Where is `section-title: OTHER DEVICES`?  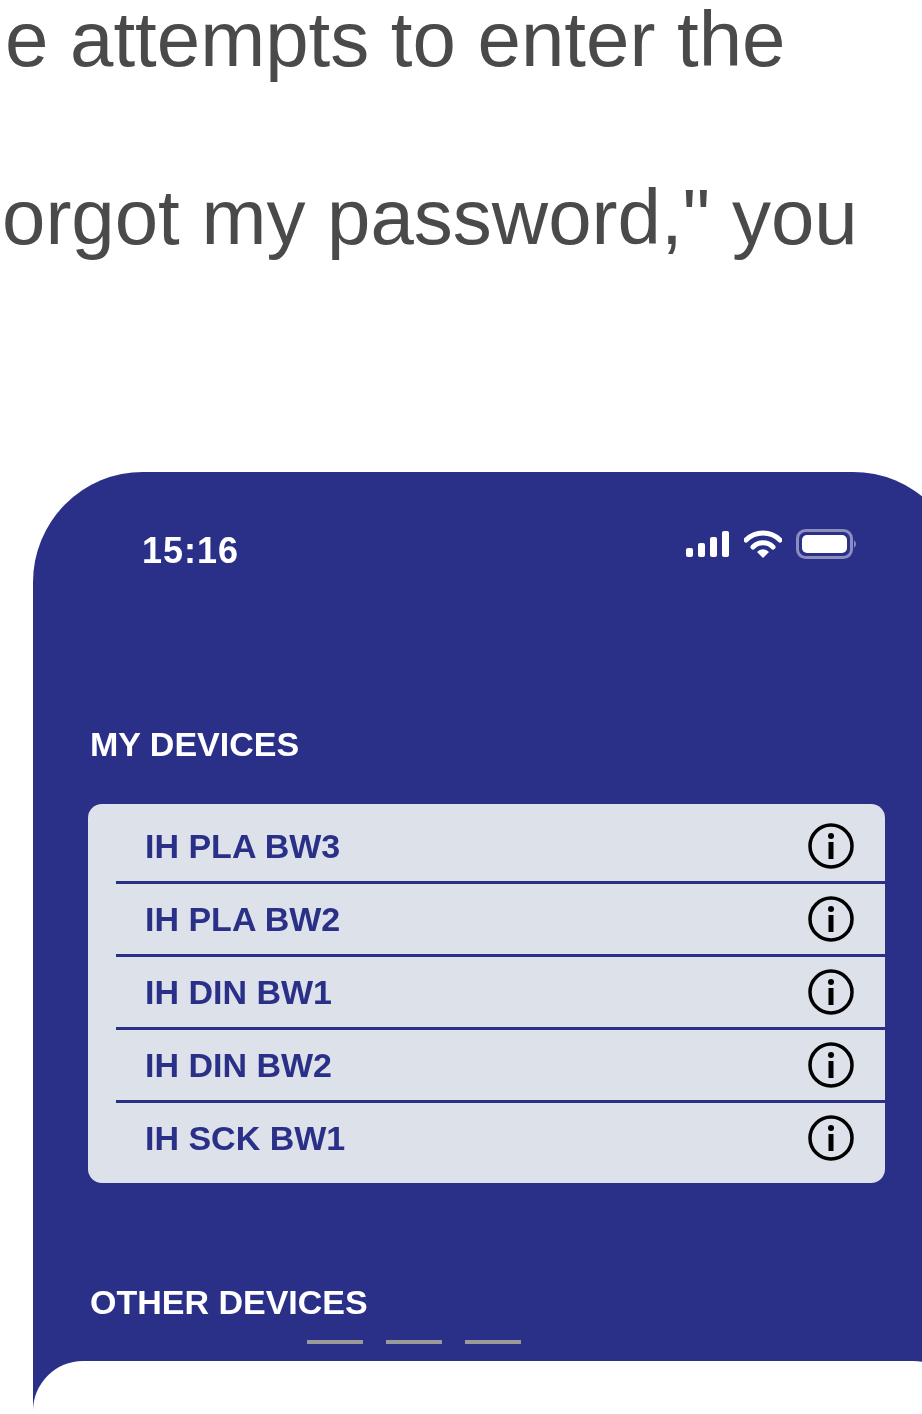
section-title: OTHER DEVICES is located at coordinates (229, 1302).